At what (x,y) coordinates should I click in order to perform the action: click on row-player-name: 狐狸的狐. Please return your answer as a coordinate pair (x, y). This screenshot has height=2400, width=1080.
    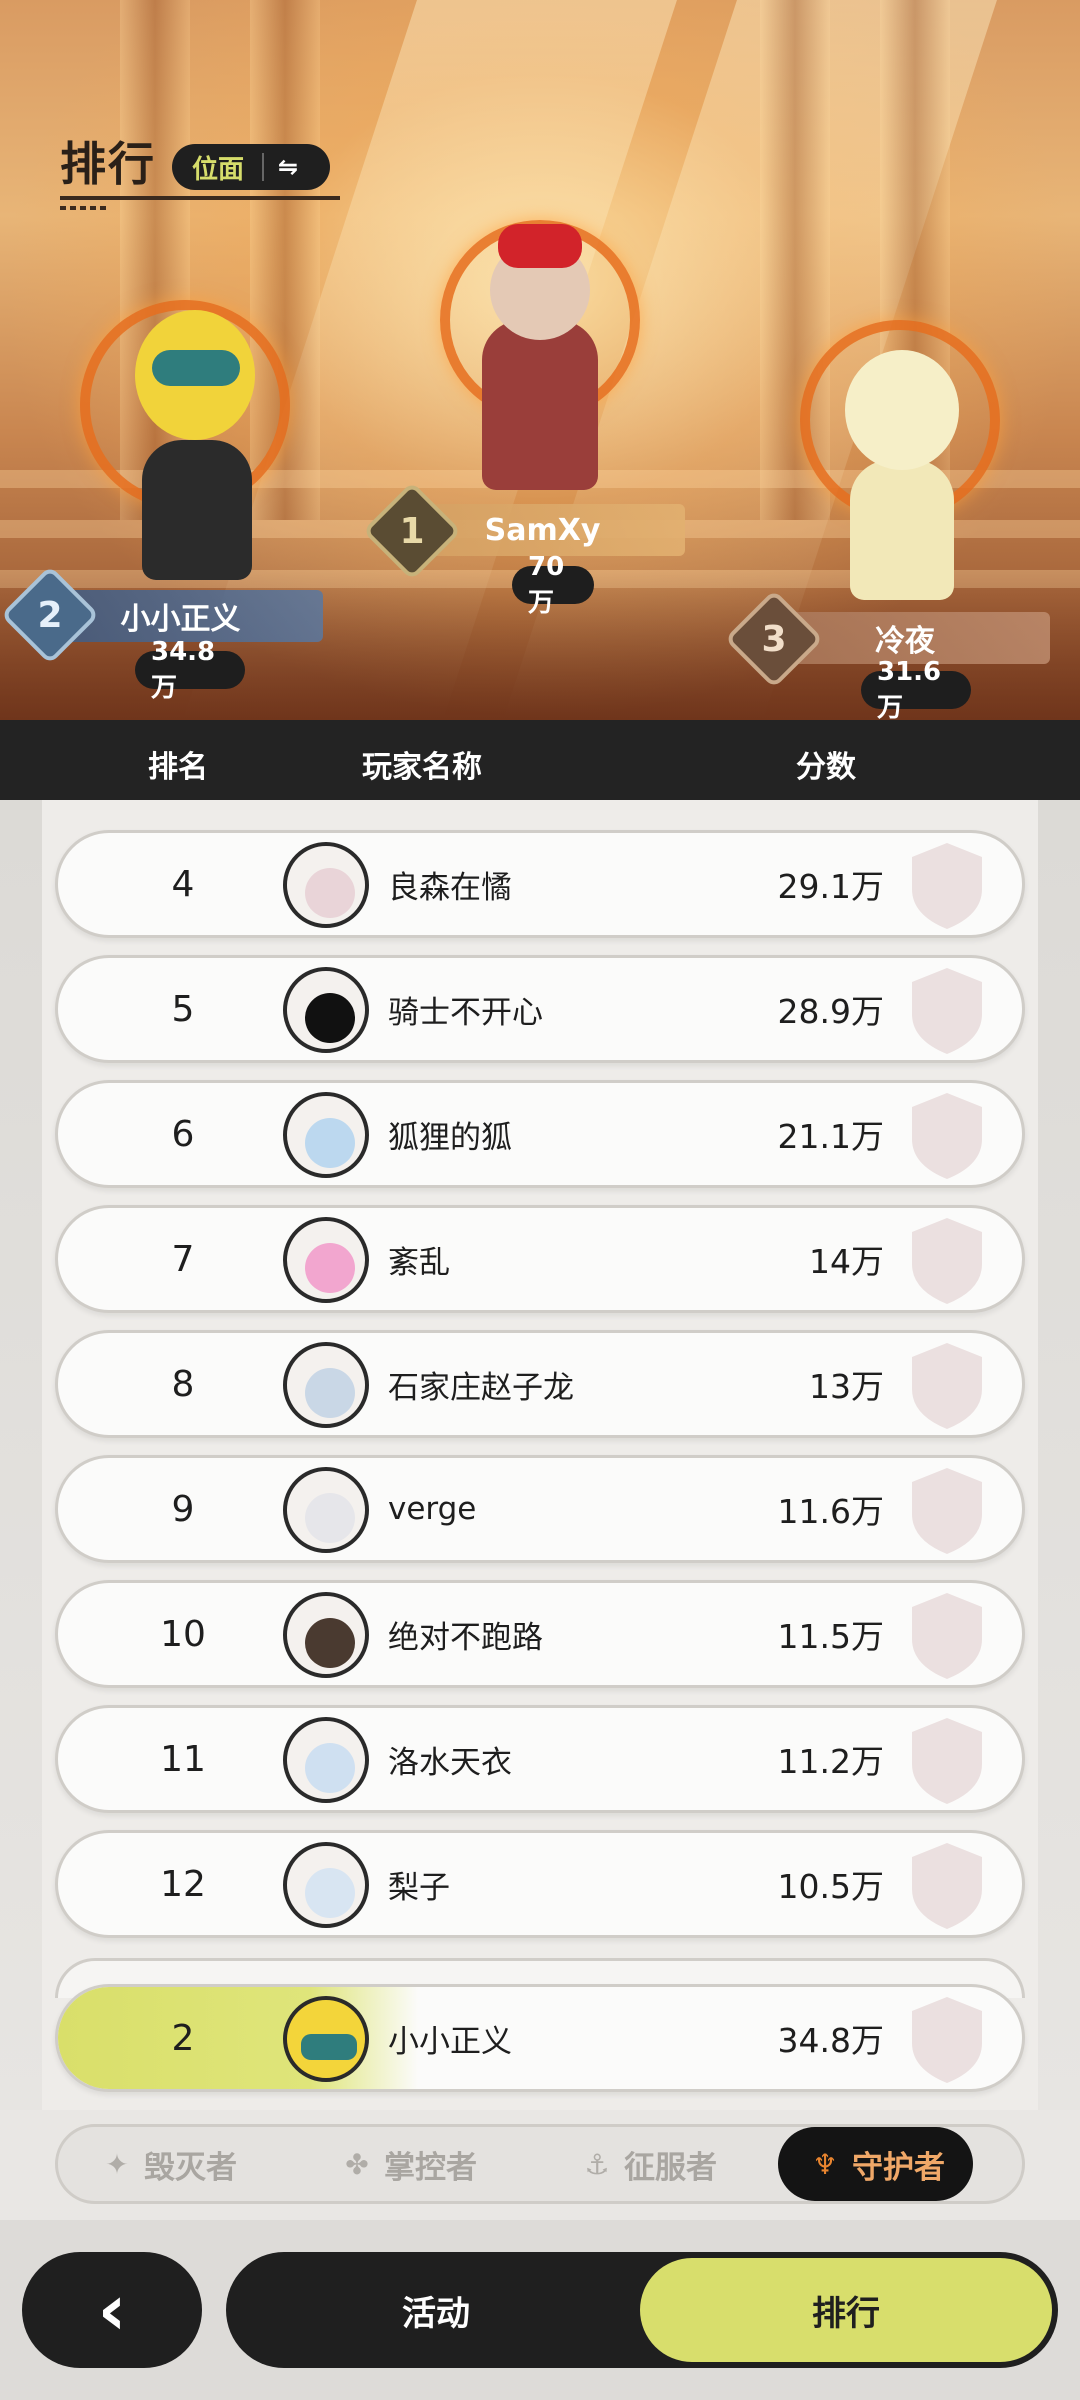
    Looking at the image, I should click on (450, 1137).